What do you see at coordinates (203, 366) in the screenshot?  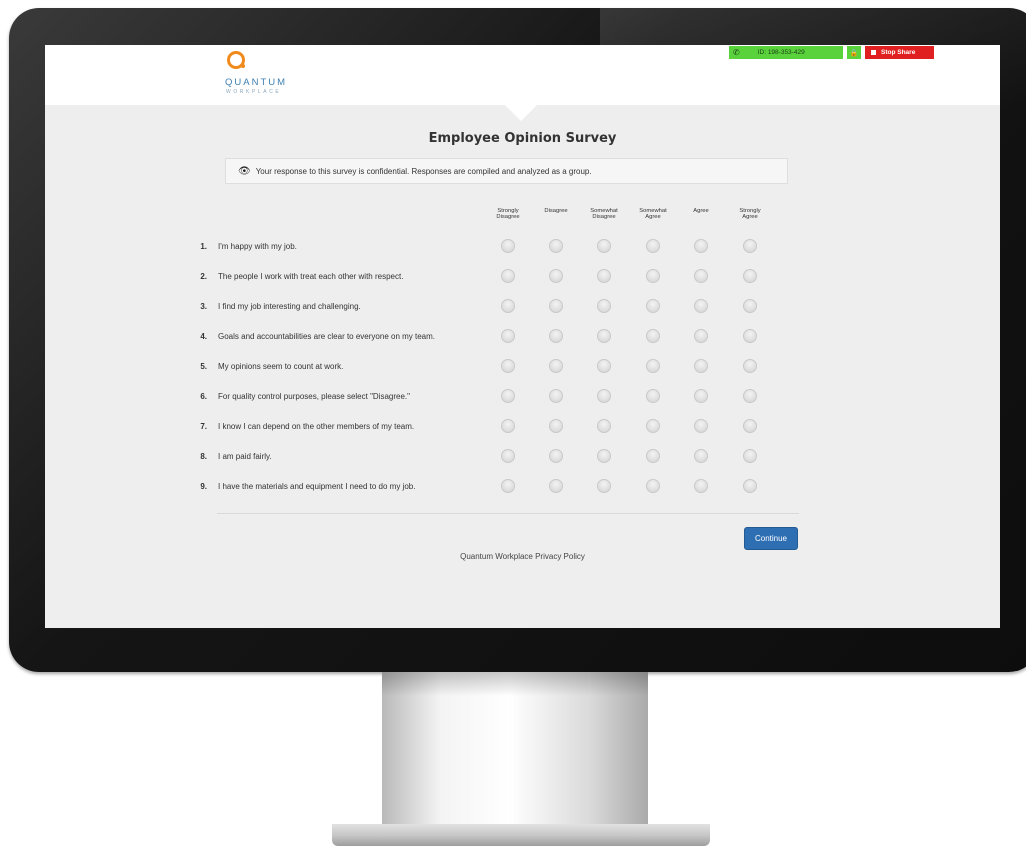 I see `question-number: 5.` at bounding box center [203, 366].